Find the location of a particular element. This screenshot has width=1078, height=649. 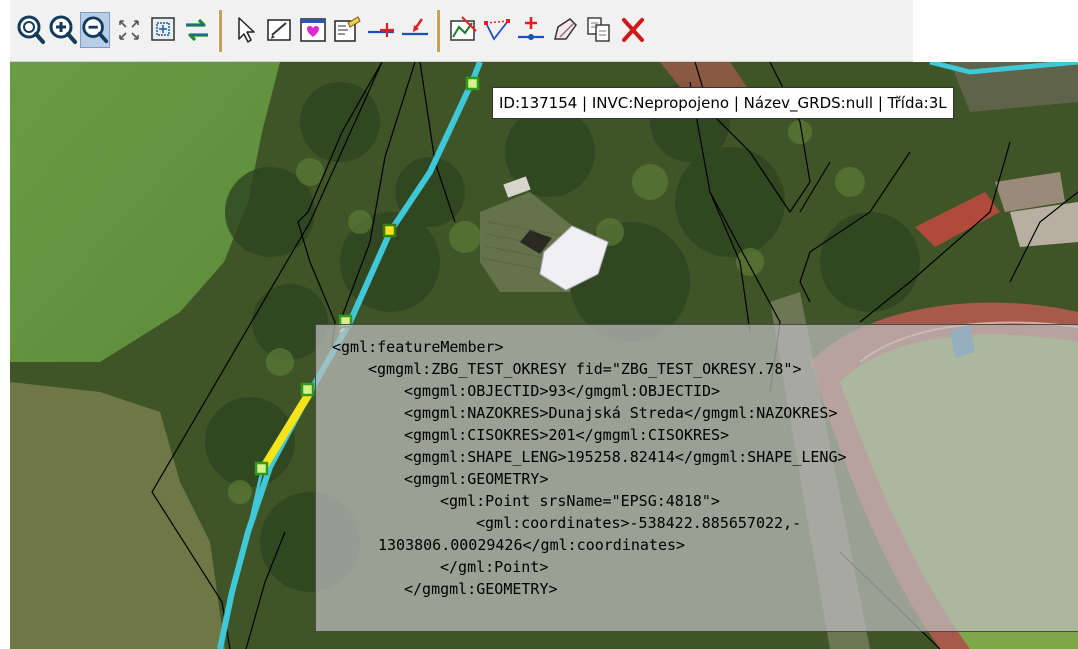

gml-line: <gml:coordinates>-538422.885657022,- is located at coordinates (639, 523).